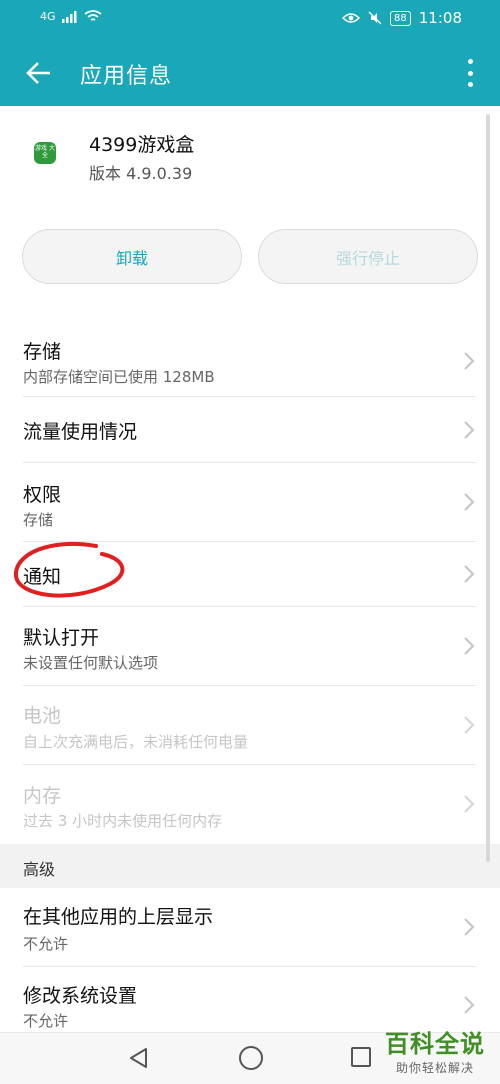 The height and width of the screenshot is (1084, 500). I want to click on row-title: 内存, so click(42, 796).